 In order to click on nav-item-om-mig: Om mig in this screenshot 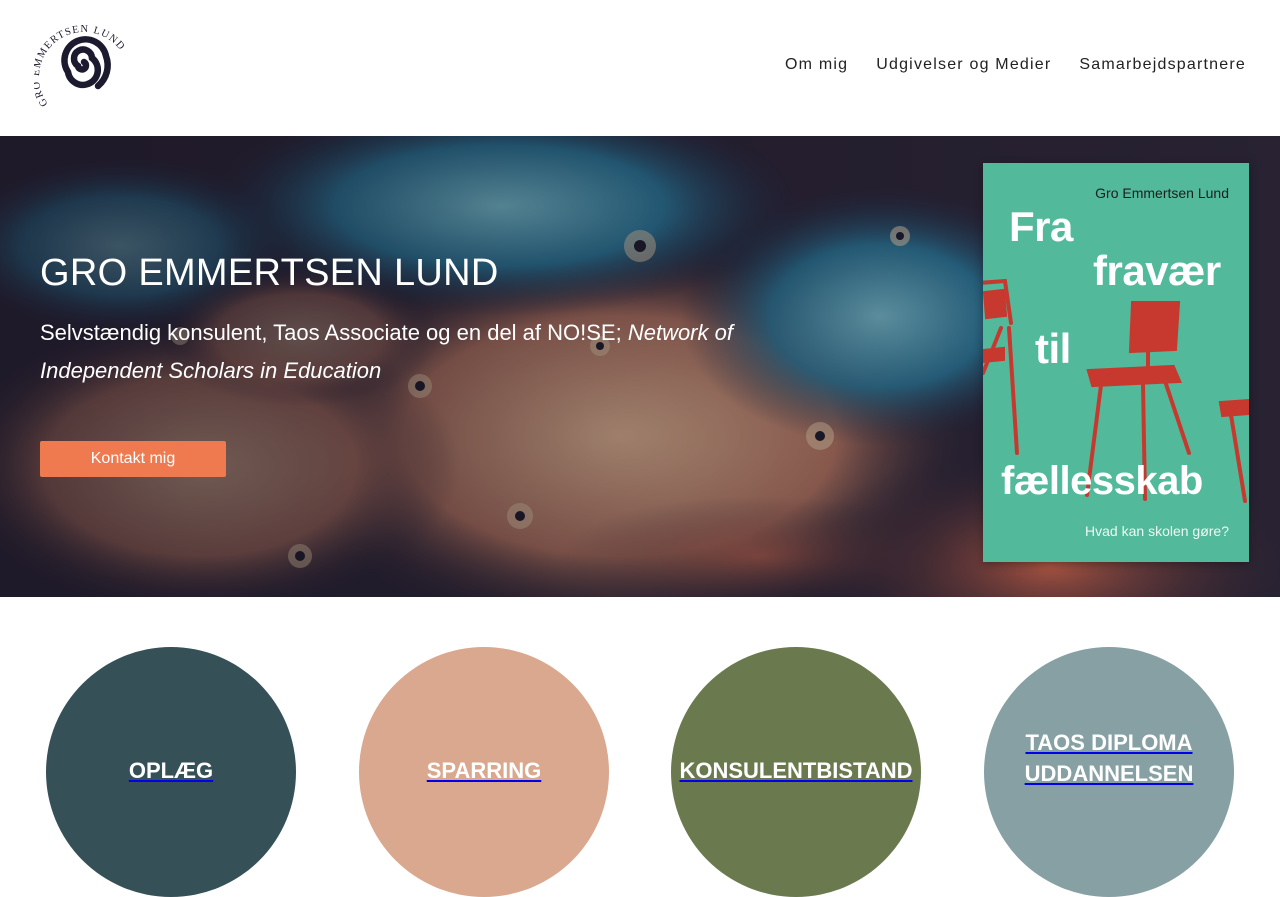, I will do `click(816, 65)`.